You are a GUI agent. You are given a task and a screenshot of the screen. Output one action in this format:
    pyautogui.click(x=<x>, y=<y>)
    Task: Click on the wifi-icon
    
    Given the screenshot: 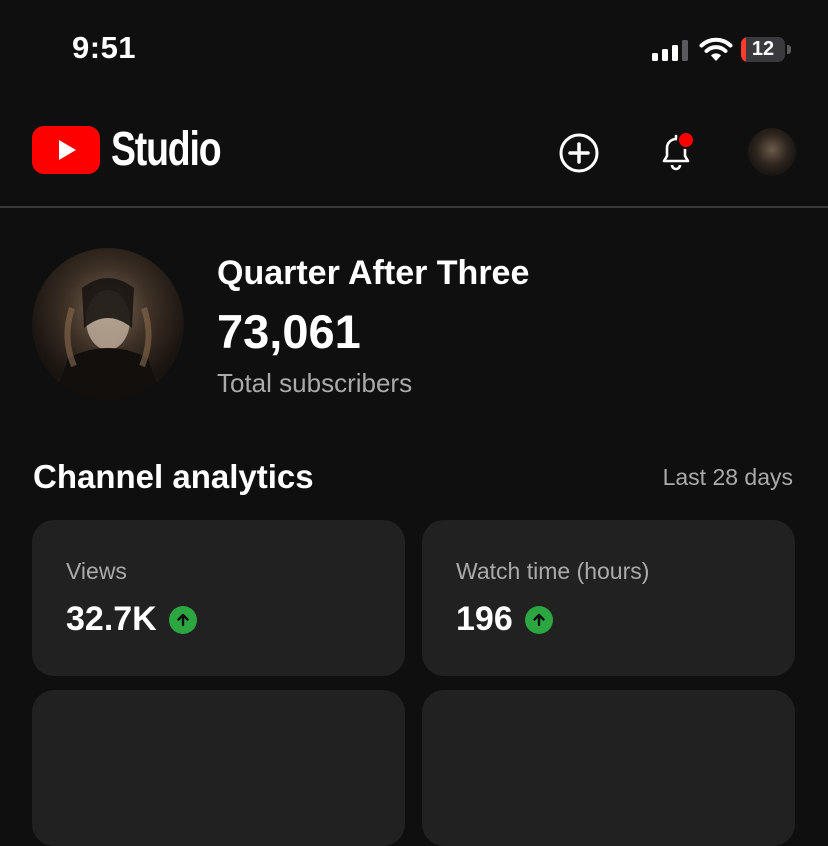 What is the action you would take?
    pyautogui.click(x=716, y=49)
    